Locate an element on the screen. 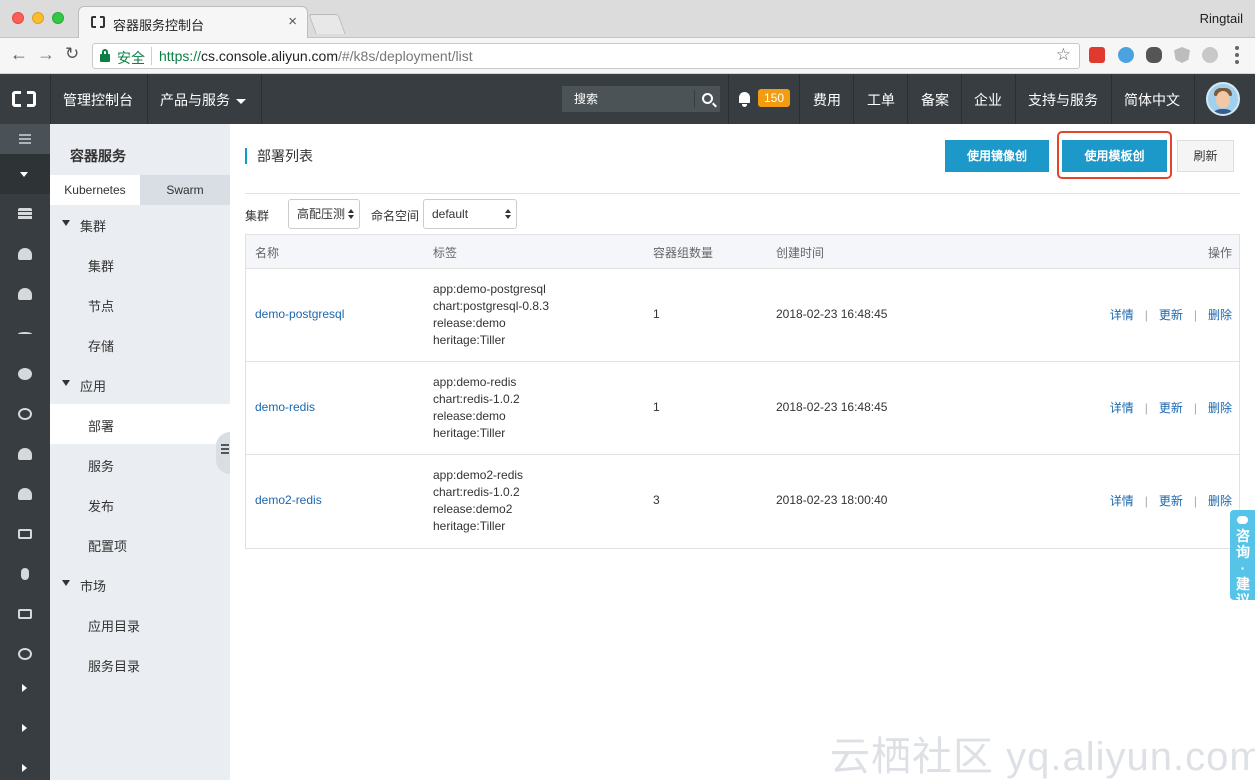  minimize-window-button is located at coordinates (38, 18).